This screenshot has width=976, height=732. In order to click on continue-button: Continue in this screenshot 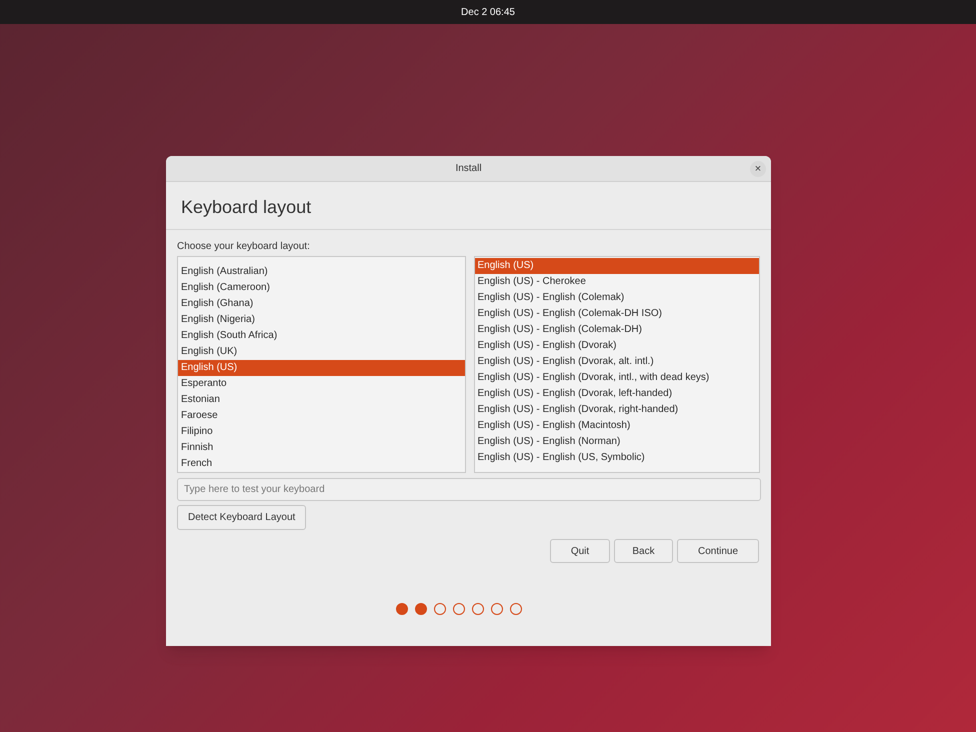, I will do `click(718, 551)`.